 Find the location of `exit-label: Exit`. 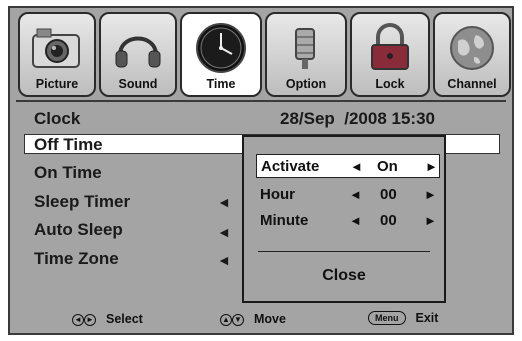

exit-label: Exit is located at coordinates (427, 318).